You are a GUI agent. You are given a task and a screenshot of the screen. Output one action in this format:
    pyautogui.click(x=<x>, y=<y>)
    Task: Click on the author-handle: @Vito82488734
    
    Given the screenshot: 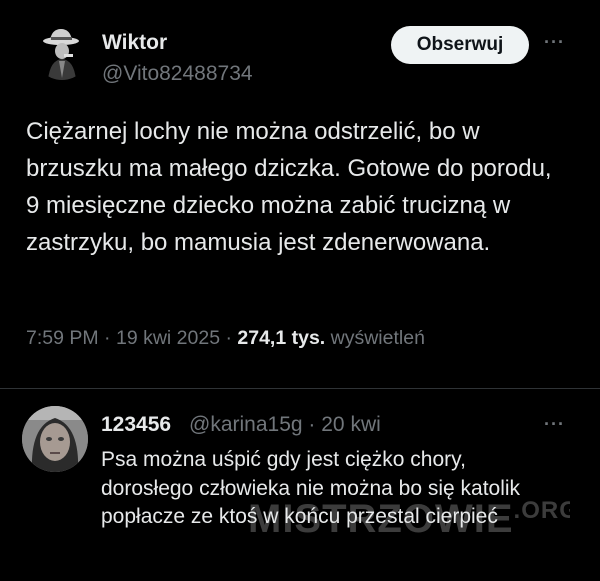 What is the action you would take?
    pyautogui.click(x=177, y=74)
    